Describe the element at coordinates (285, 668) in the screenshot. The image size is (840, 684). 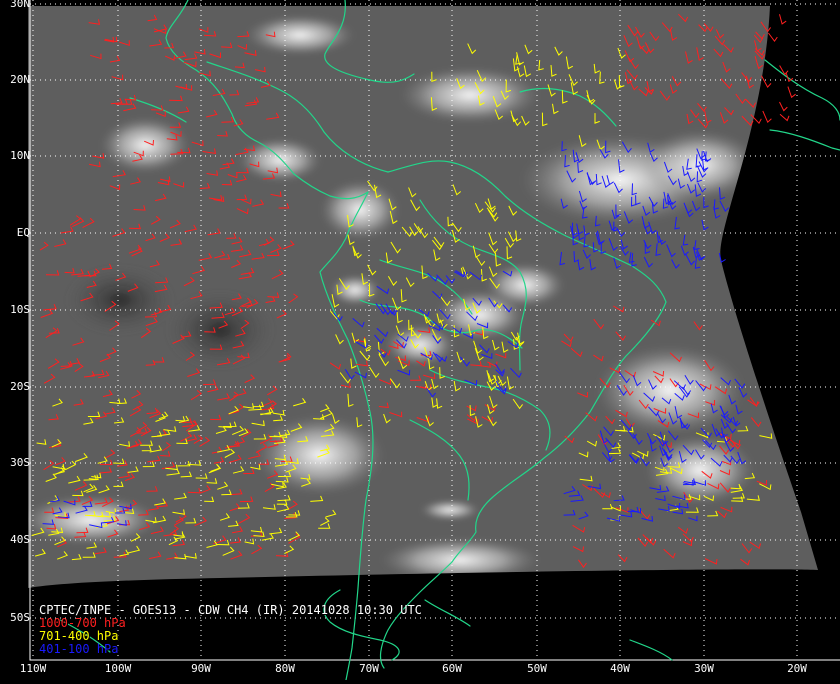
I see `lon-label-80w: 80W` at that location.